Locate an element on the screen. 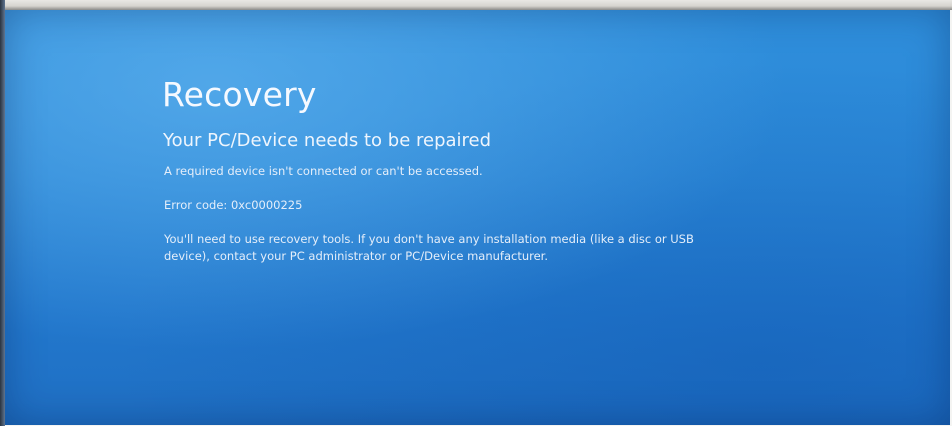  error-code: Error code: 0xc0000225 is located at coordinates (233, 205).